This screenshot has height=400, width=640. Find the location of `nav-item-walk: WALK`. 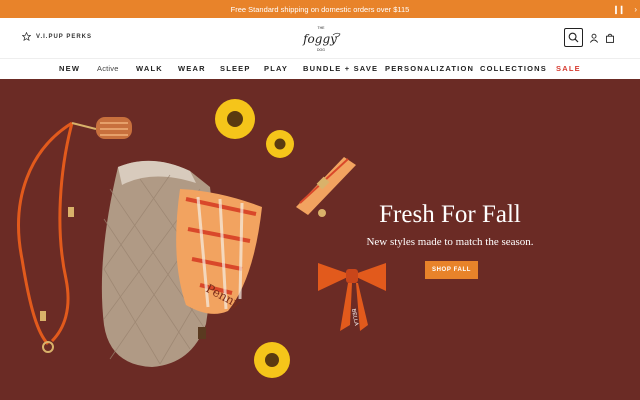

nav-item-walk: WALK is located at coordinates (149, 68).